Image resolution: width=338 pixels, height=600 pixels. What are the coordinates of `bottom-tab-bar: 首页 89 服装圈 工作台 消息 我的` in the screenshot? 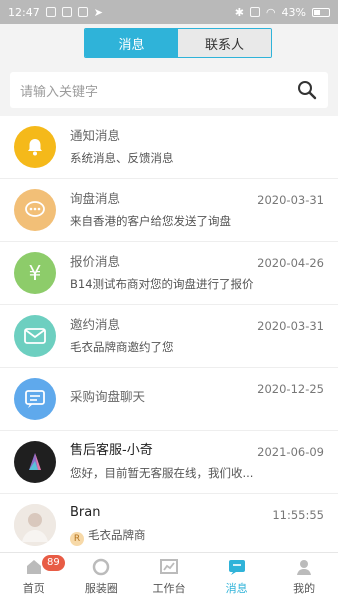 It's located at (169, 576).